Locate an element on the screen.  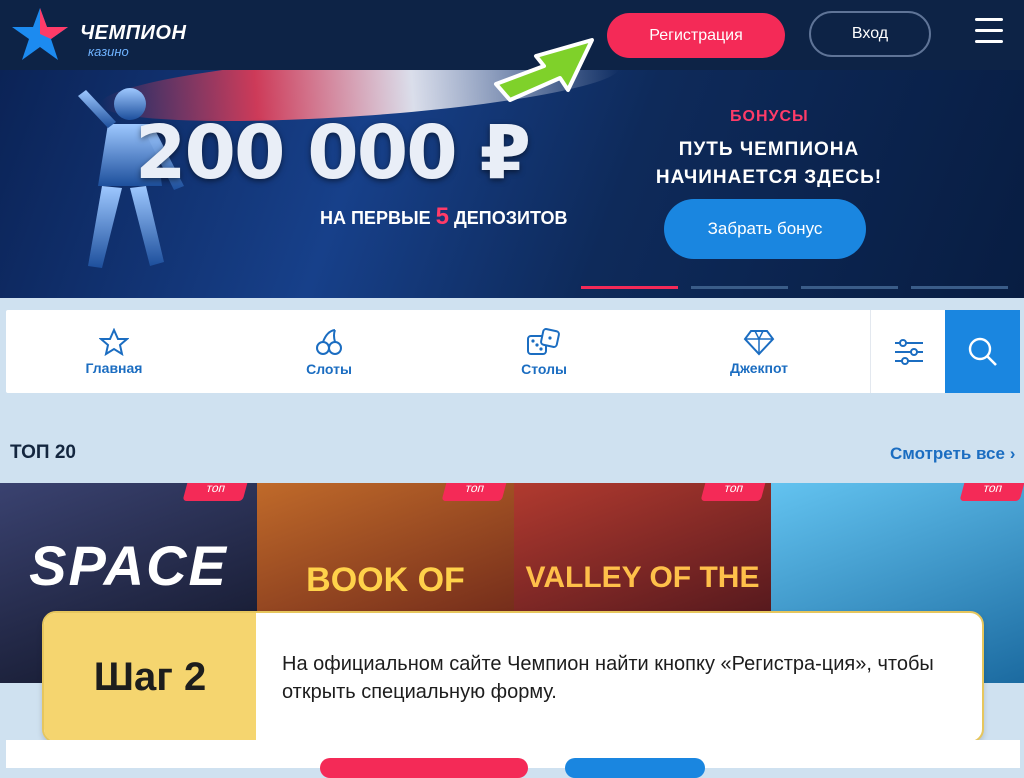
search-icon is located at coordinates (982, 351).